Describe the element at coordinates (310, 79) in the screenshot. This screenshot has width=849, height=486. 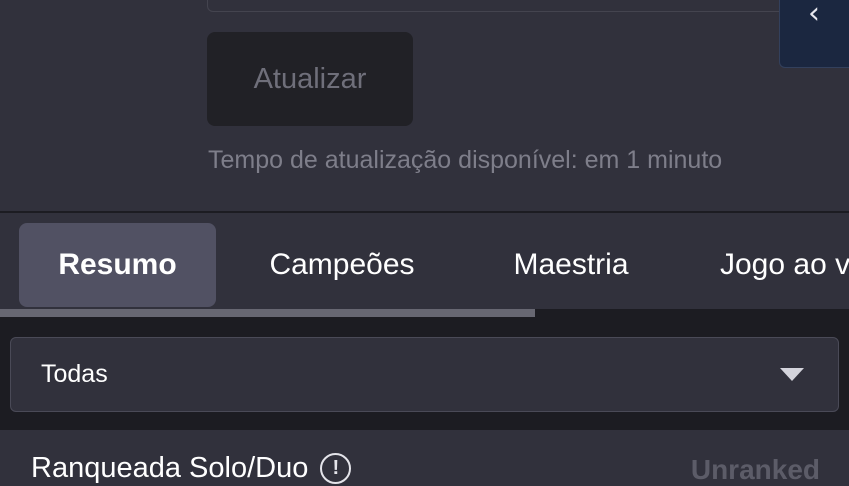
I see `update-button: Atualizar` at that location.